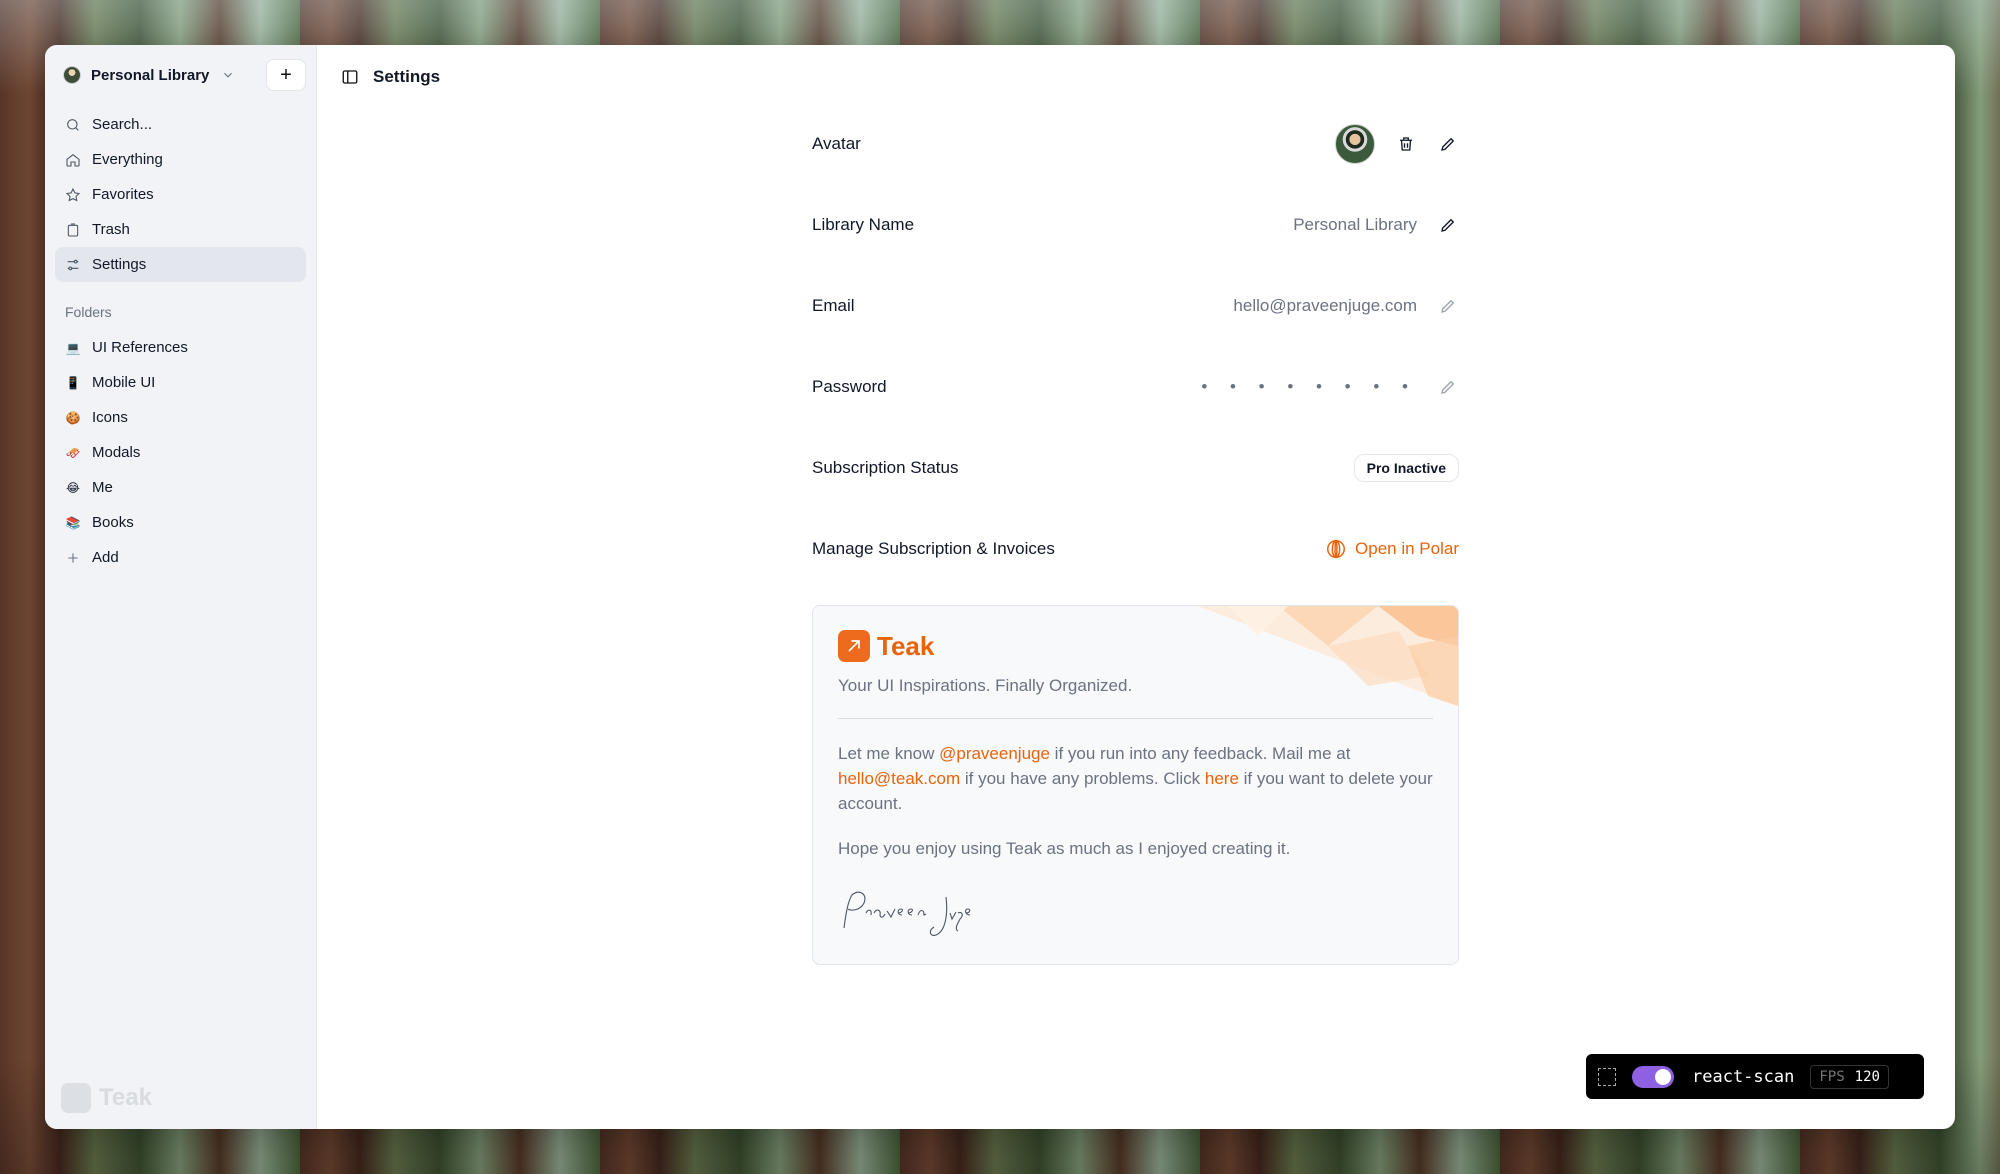 The height and width of the screenshot is (1174, 2000). I want to click on avatar-row: Avatar, so click(1135, 143).